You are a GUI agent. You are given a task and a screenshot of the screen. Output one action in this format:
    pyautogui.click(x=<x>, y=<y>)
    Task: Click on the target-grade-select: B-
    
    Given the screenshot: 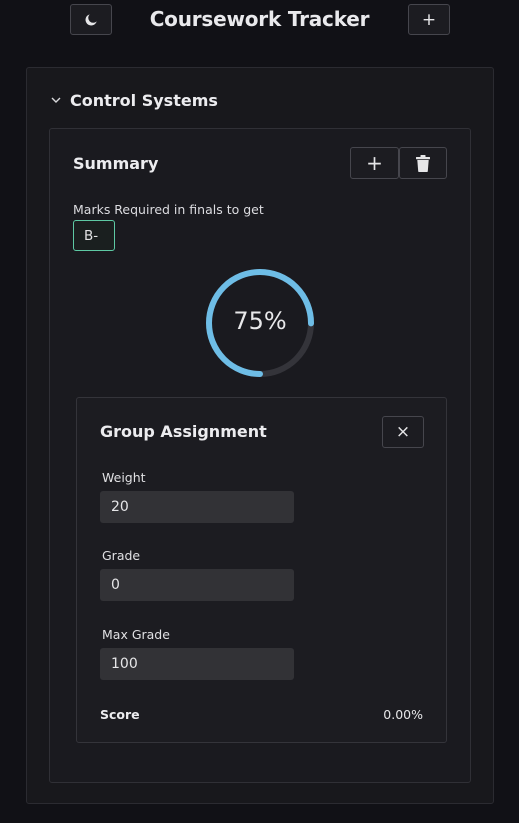 What is the action you would take?
    pyautogui.click(x=94, y=235)
    